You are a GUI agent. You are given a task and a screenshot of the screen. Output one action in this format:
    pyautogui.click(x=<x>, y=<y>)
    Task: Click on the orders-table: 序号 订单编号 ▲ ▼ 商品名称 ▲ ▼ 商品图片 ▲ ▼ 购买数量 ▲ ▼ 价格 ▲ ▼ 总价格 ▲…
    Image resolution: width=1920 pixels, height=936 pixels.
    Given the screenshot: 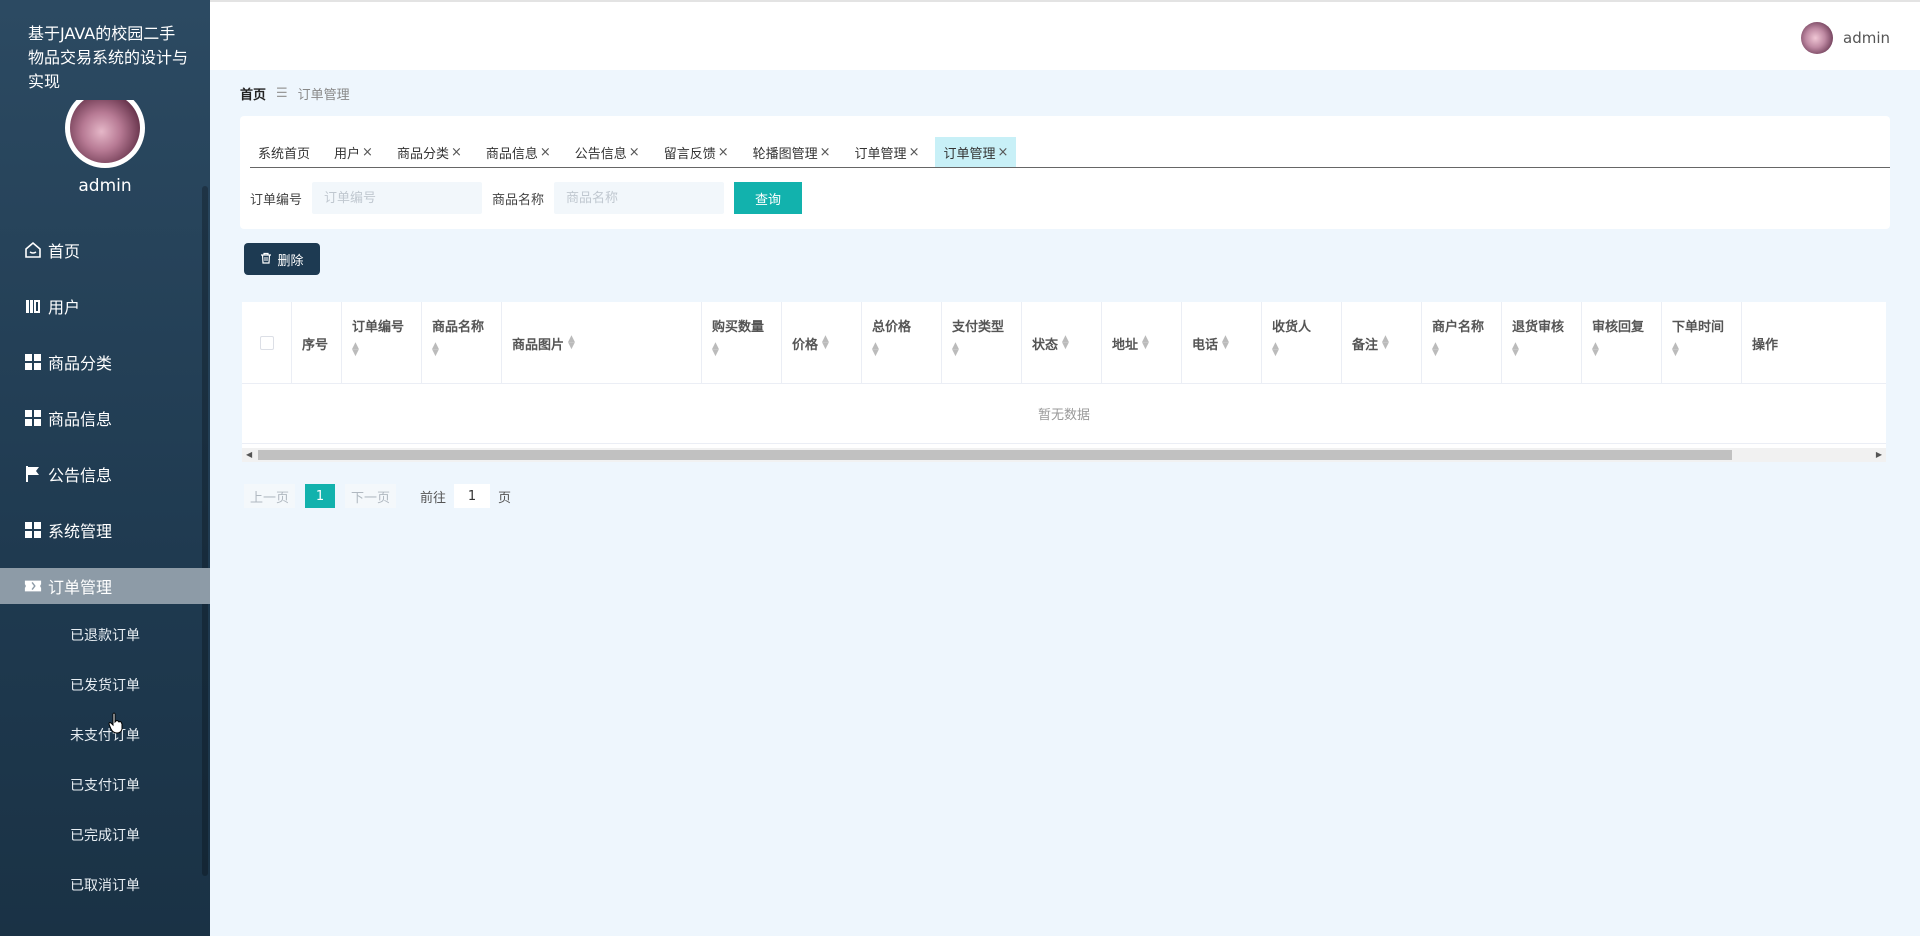 What is the action you would take?
    pyautogui.click(x=1064, y=382)
    